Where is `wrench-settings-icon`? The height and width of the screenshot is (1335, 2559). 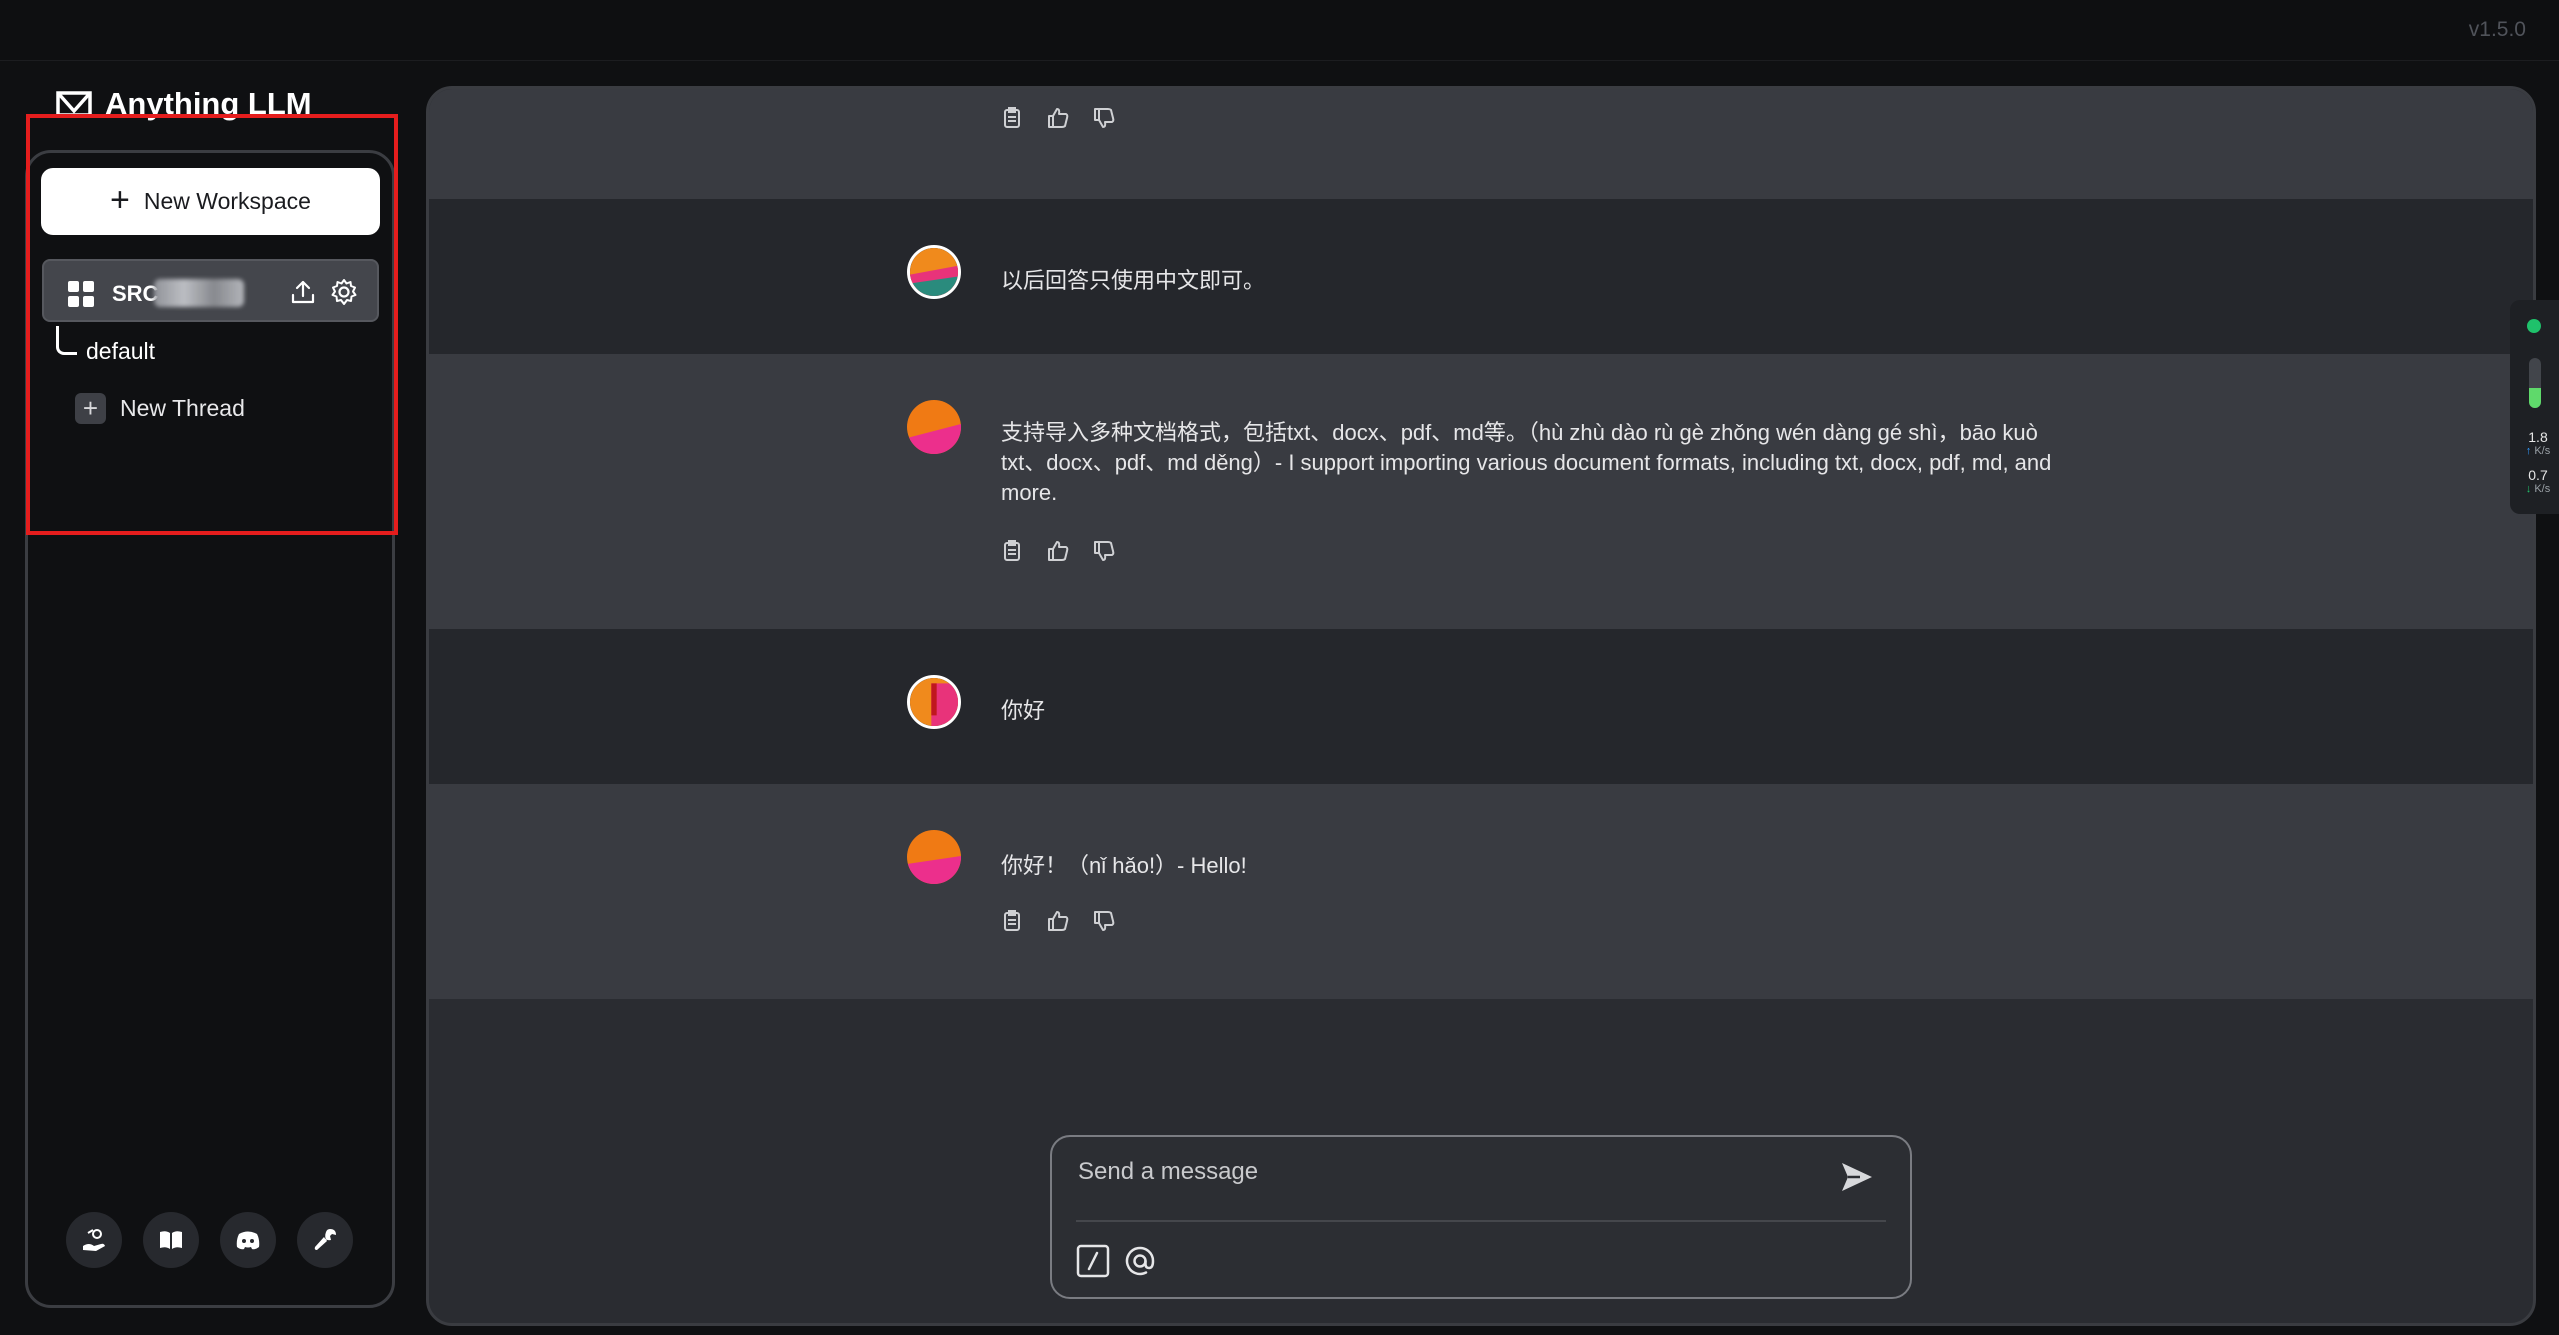
wrench-settings-icon is located at coordinates (325, 1240).